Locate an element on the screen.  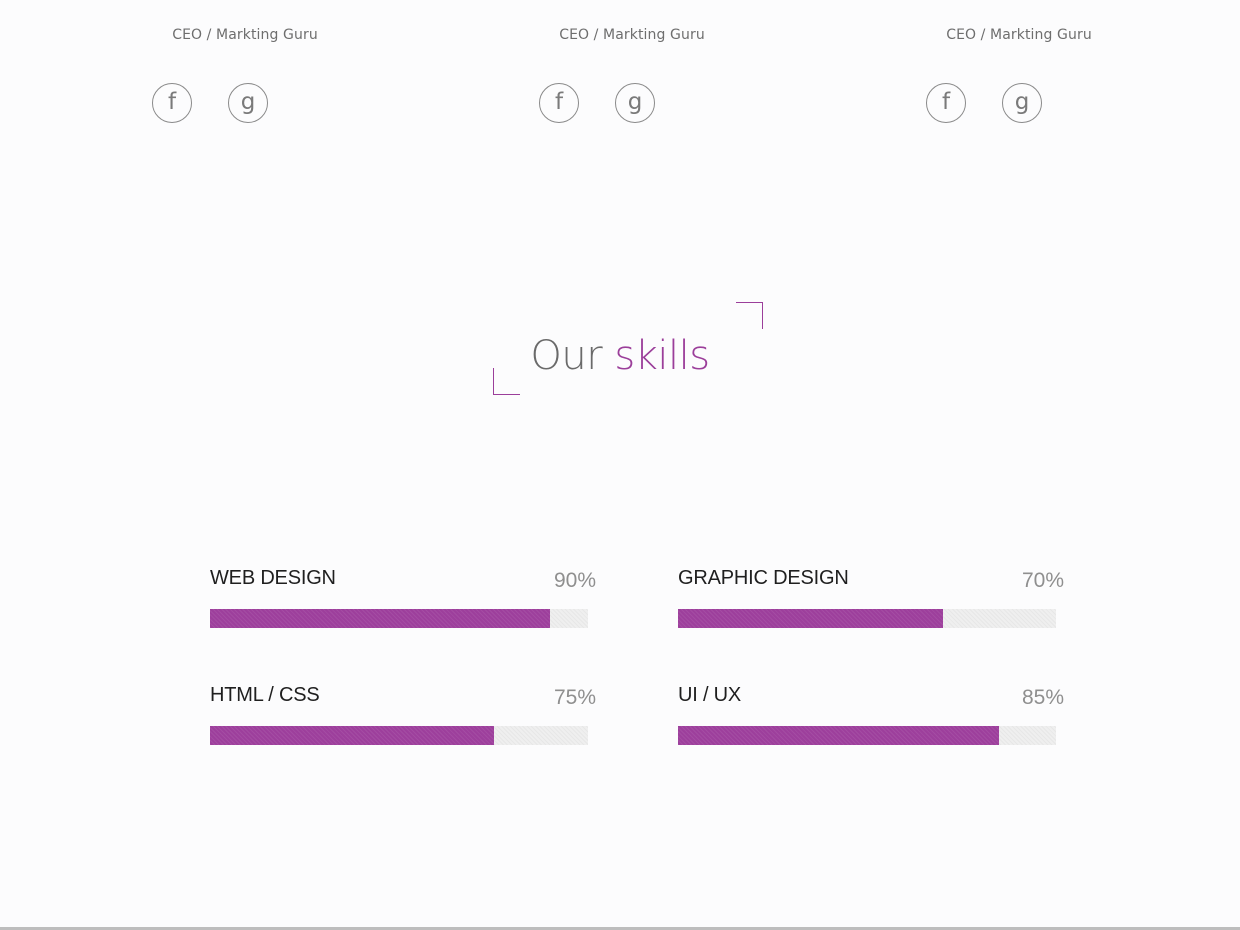
skill-item-ui-ux: UI / UX 85% is located at coordinates (871, 719).